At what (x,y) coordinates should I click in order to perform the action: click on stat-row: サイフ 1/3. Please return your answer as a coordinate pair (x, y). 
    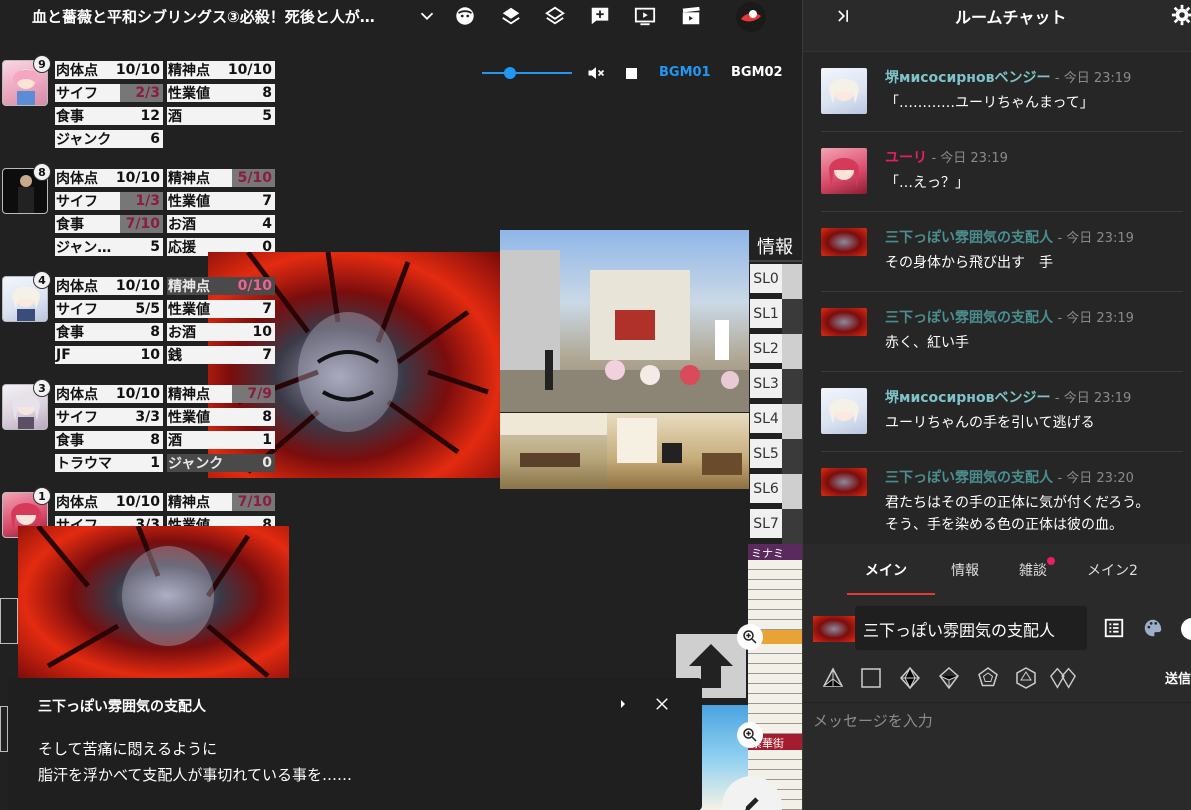
    Looking at the image, I should click on (109, 201).